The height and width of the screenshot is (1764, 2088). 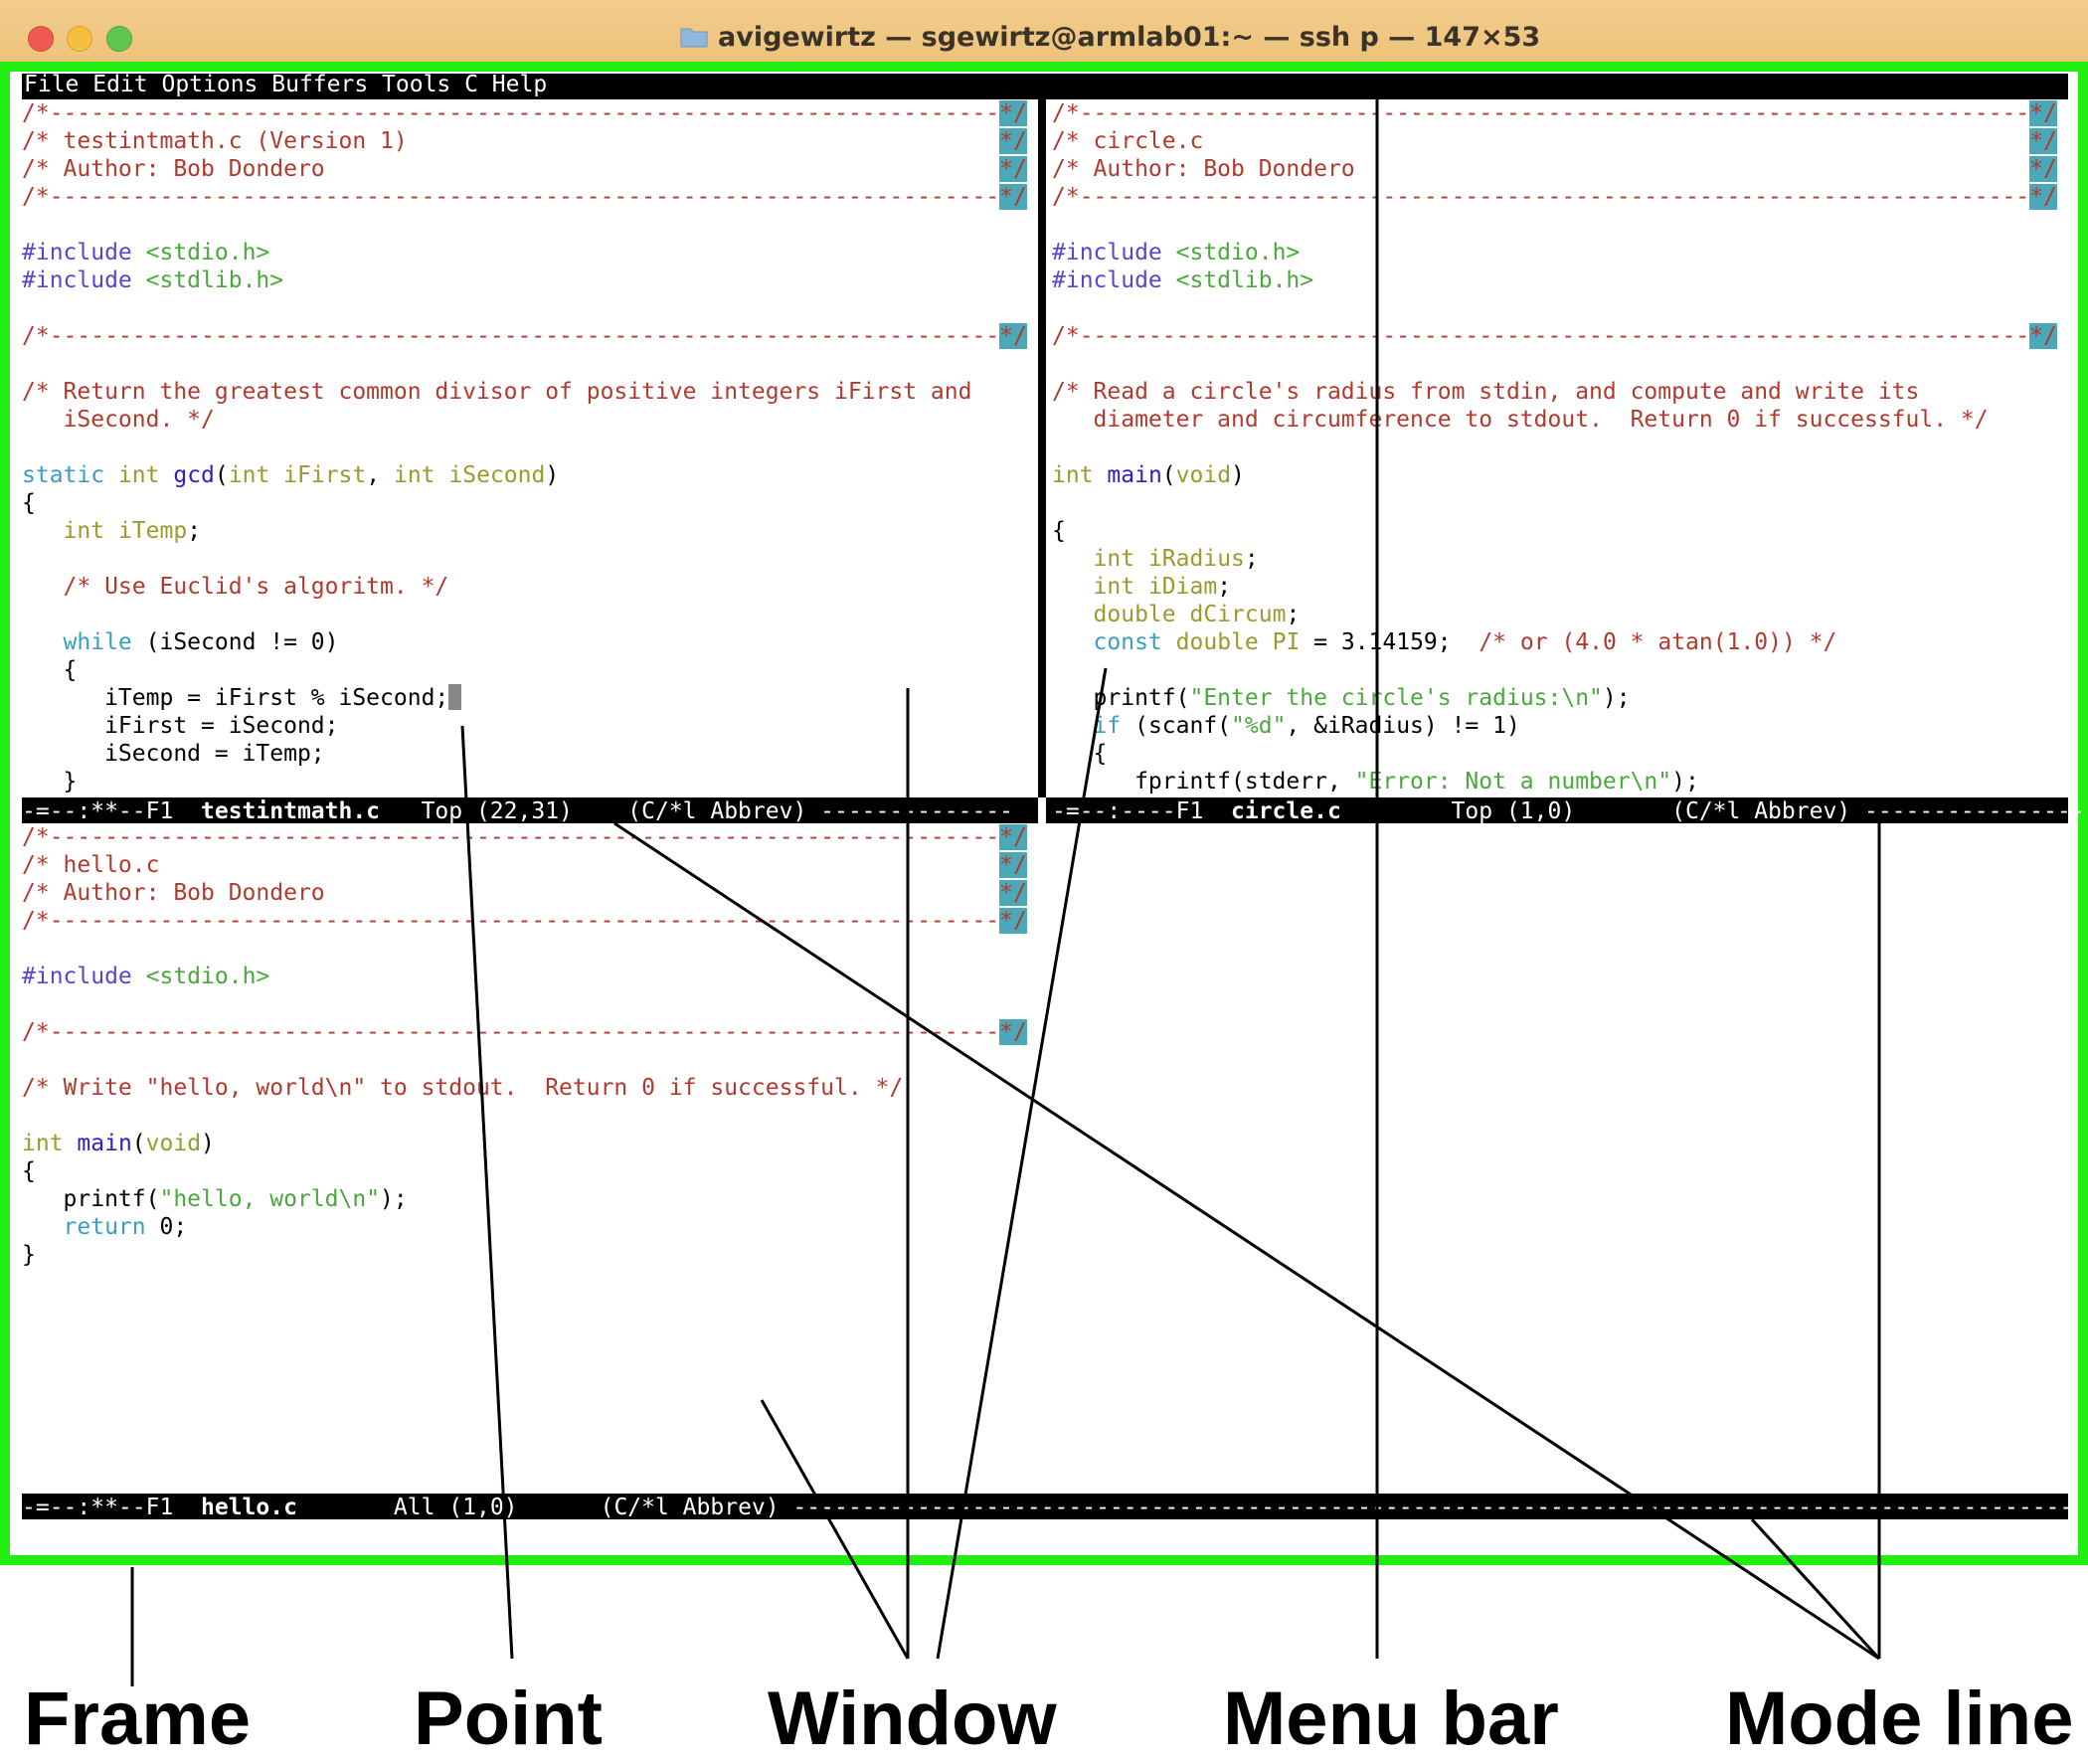 I want to click on label-menu-bar: Menu bar, so click(x=1391, y=1718).